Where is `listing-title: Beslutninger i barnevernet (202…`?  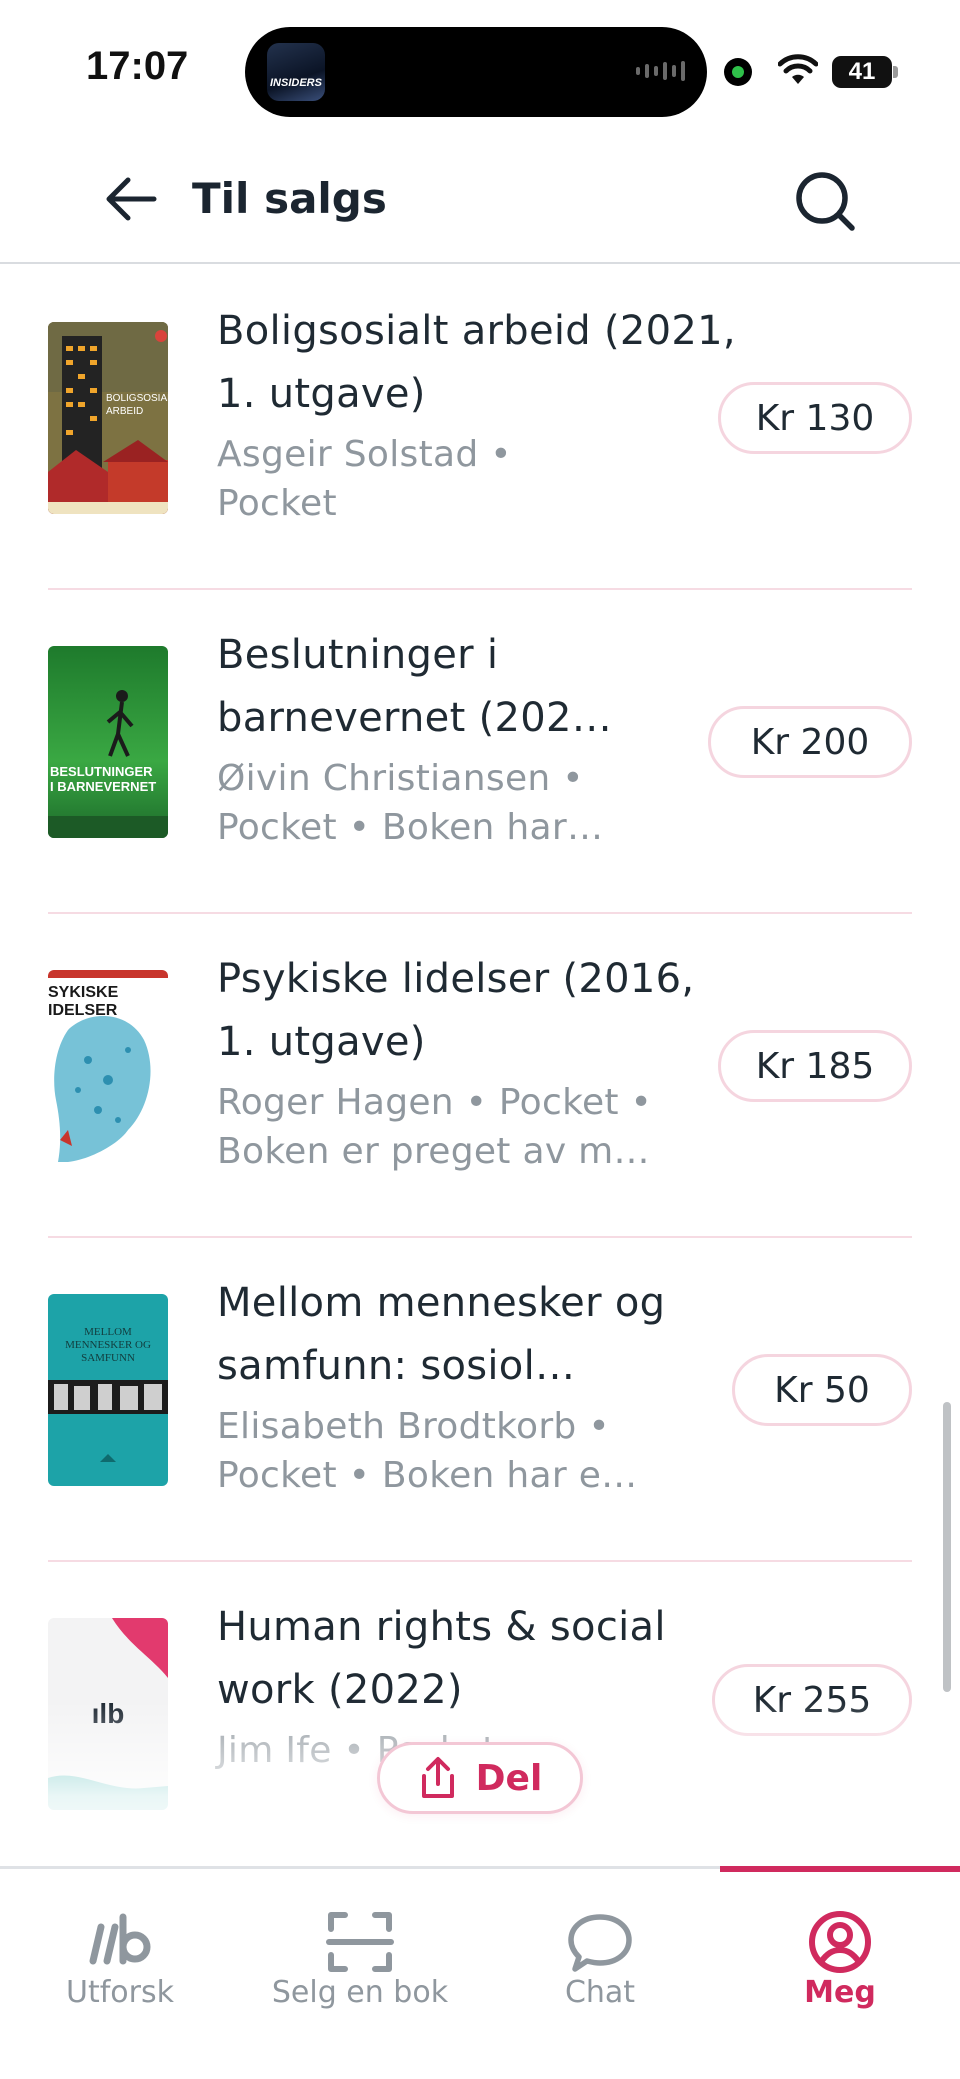
listing-title: Beslutninger i barnevernet (202… is located at coordinates (477, 687).